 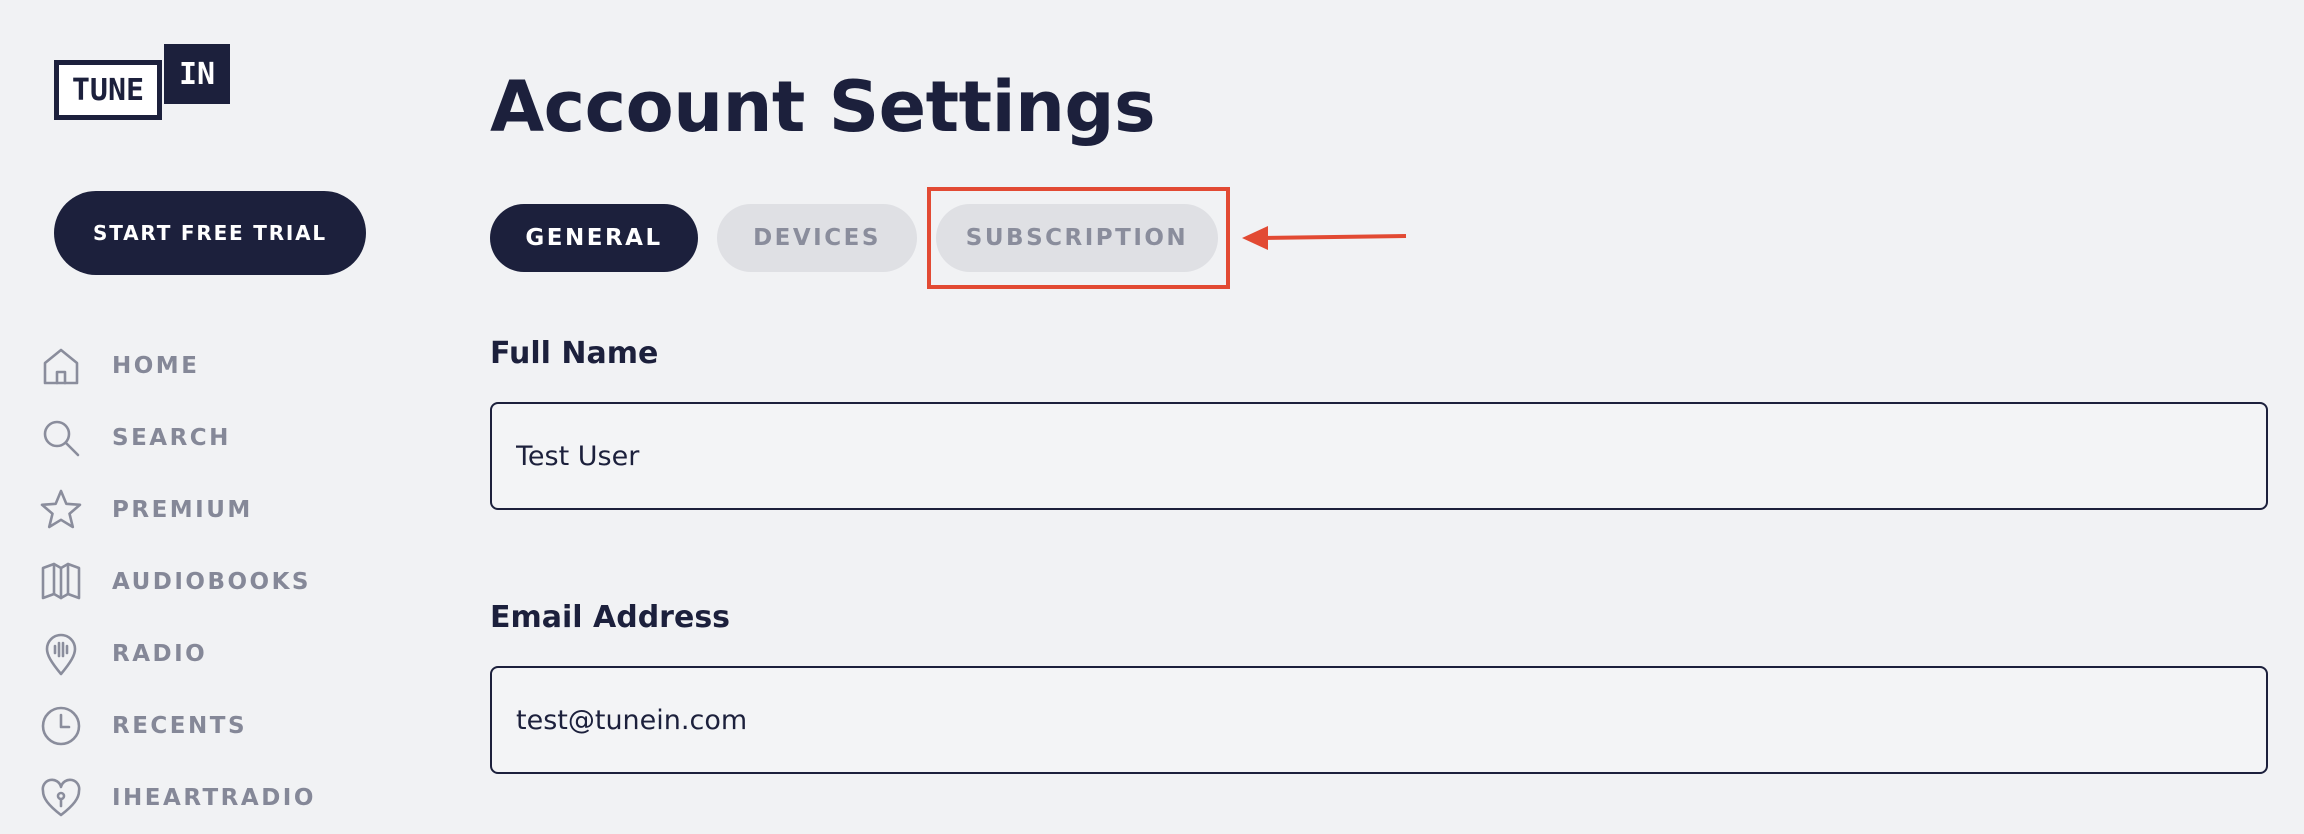 I want to click on home-icon, so click(x=61, y=366).